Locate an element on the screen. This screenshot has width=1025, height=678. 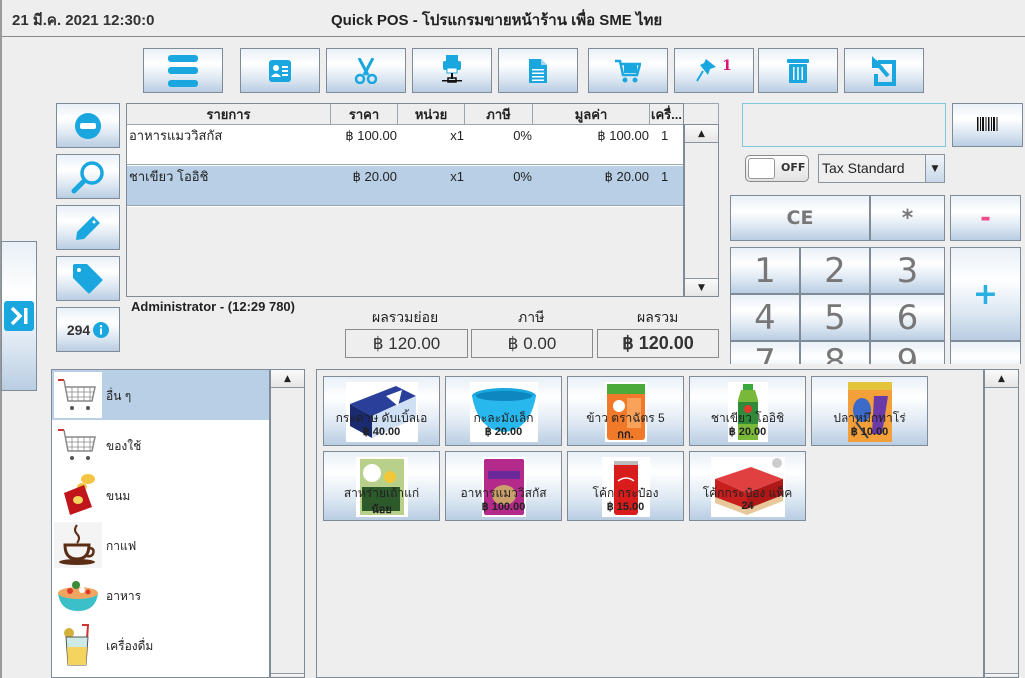
column-header-item: รายการ is located at coordinates (229, 114).